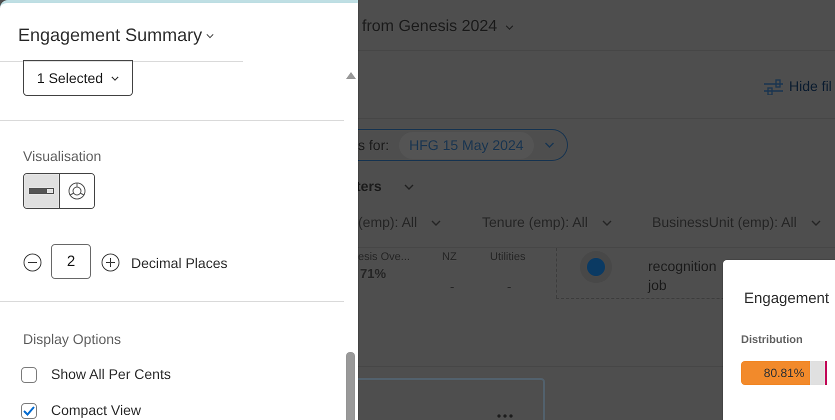 The width and height of the screenshot is (835, 420). What do you see at coordinates (775, 373) in the screenshot?
I see `bar-fill: 80.81%` at bounding box center [775, 373].